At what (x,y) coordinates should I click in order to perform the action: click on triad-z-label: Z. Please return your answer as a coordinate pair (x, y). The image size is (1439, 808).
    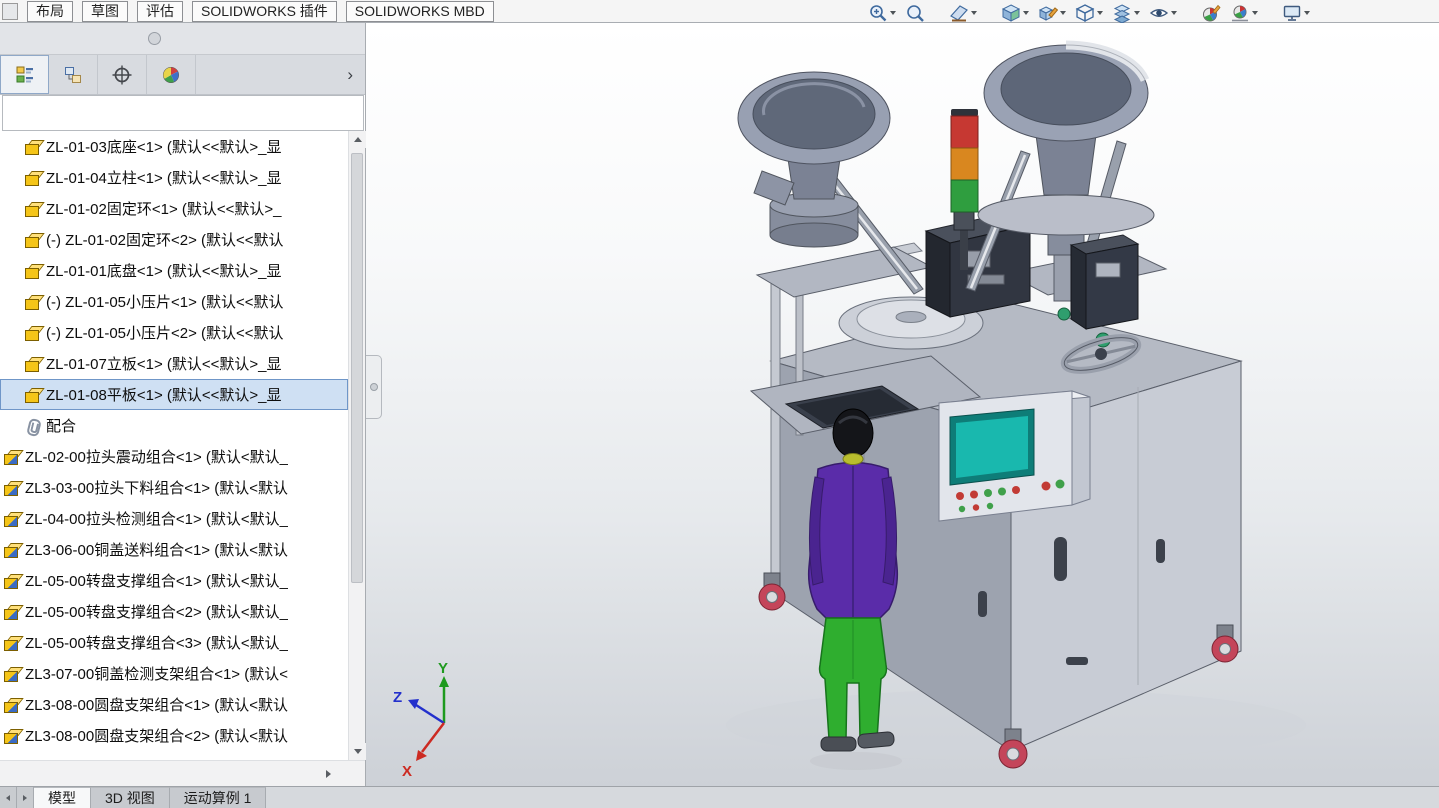
    Looking at the image, I should click on (397, 697).